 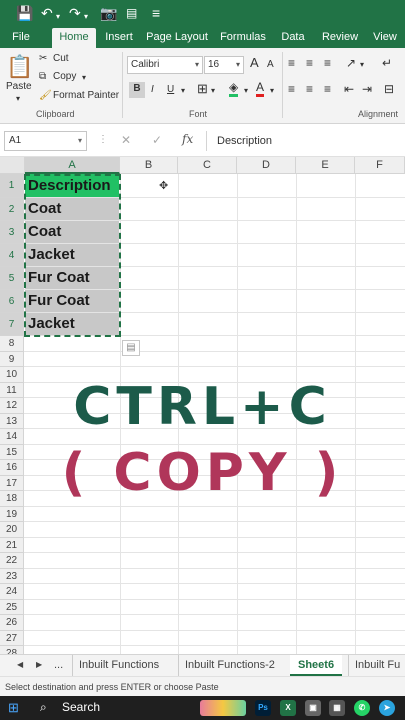 I want to click on format-painter-button: Format Painter, so click(x=86, y=96).